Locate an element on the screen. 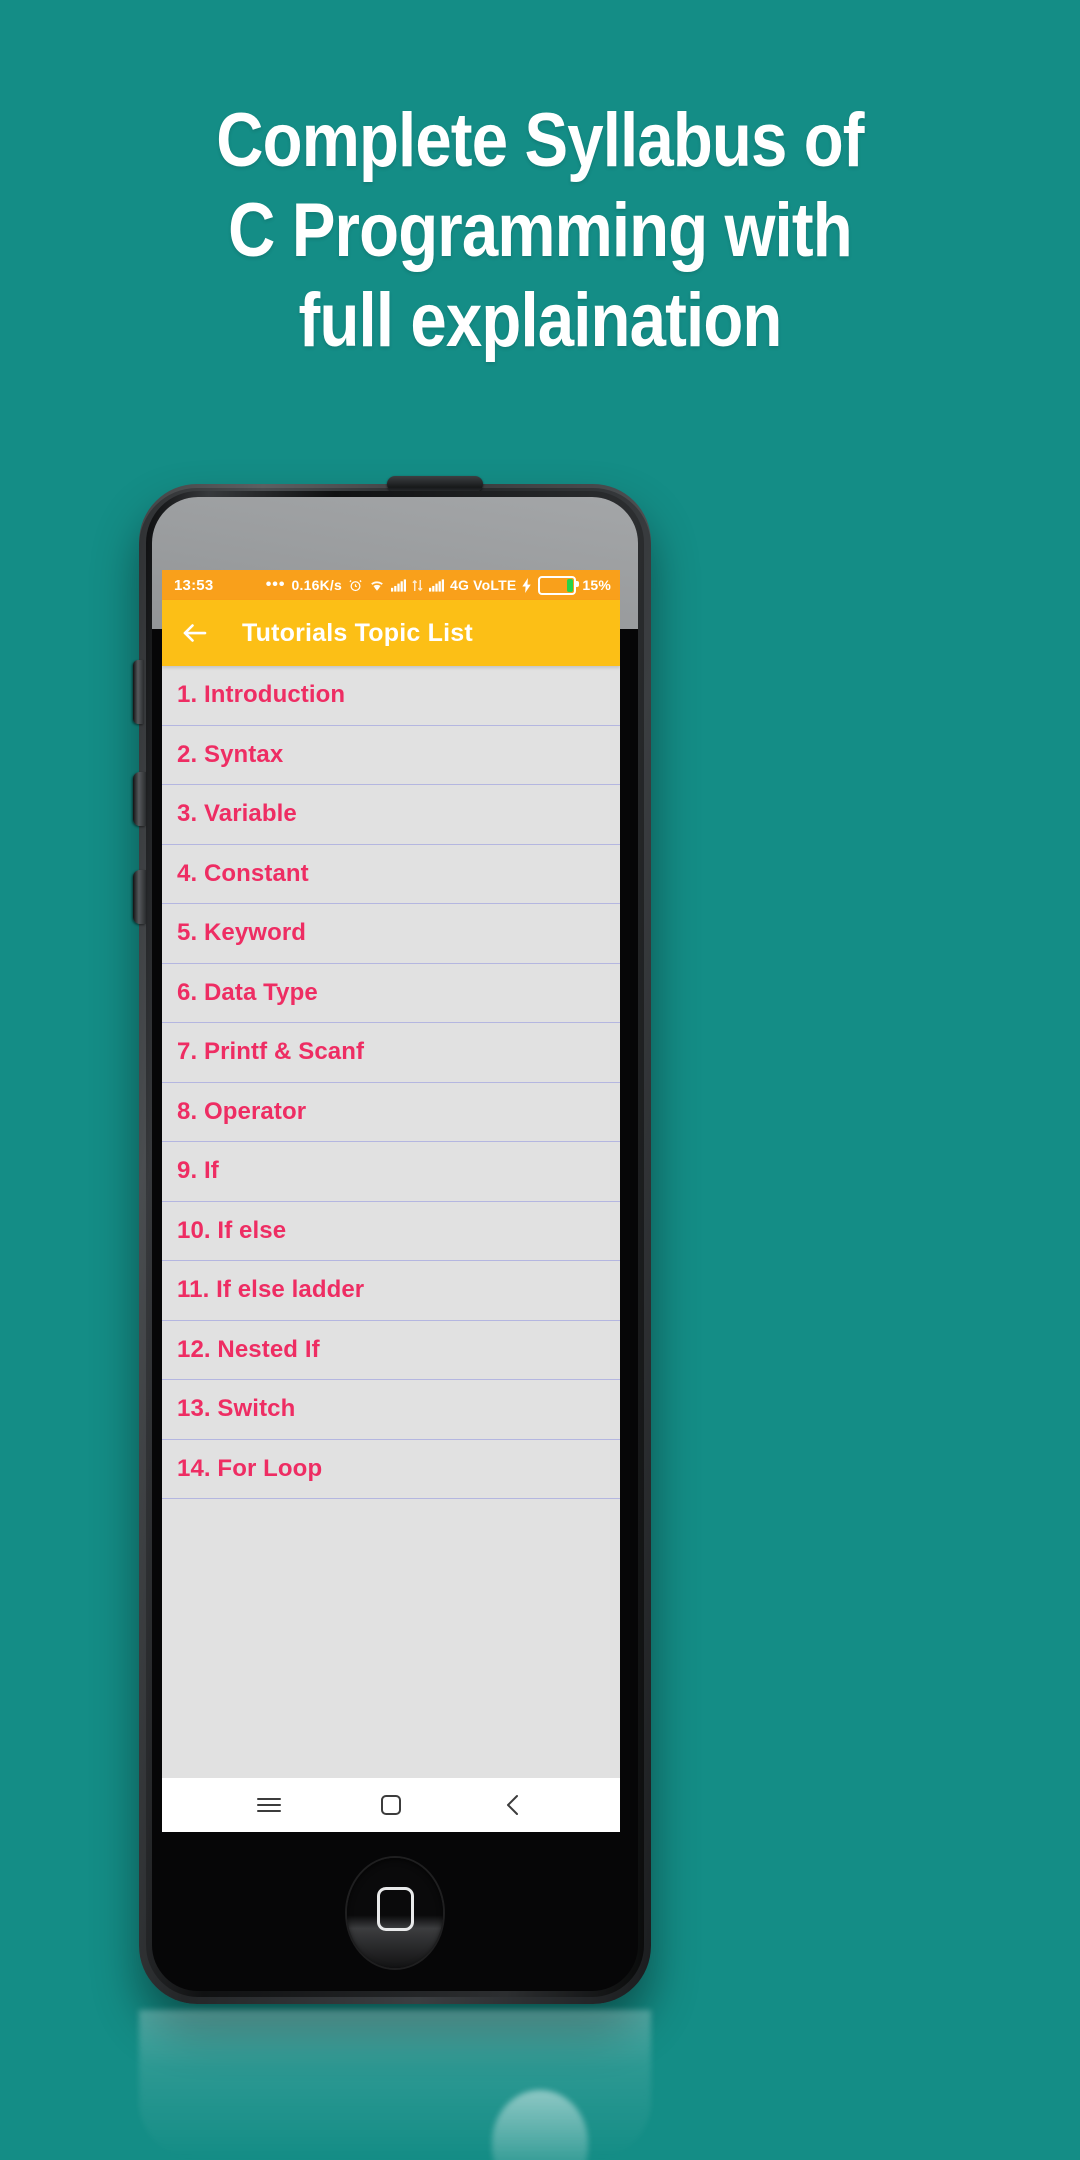 The image size is (1080, 2160). headline-line-1: Complete Syllabus of is located at coordinates (540, 140).